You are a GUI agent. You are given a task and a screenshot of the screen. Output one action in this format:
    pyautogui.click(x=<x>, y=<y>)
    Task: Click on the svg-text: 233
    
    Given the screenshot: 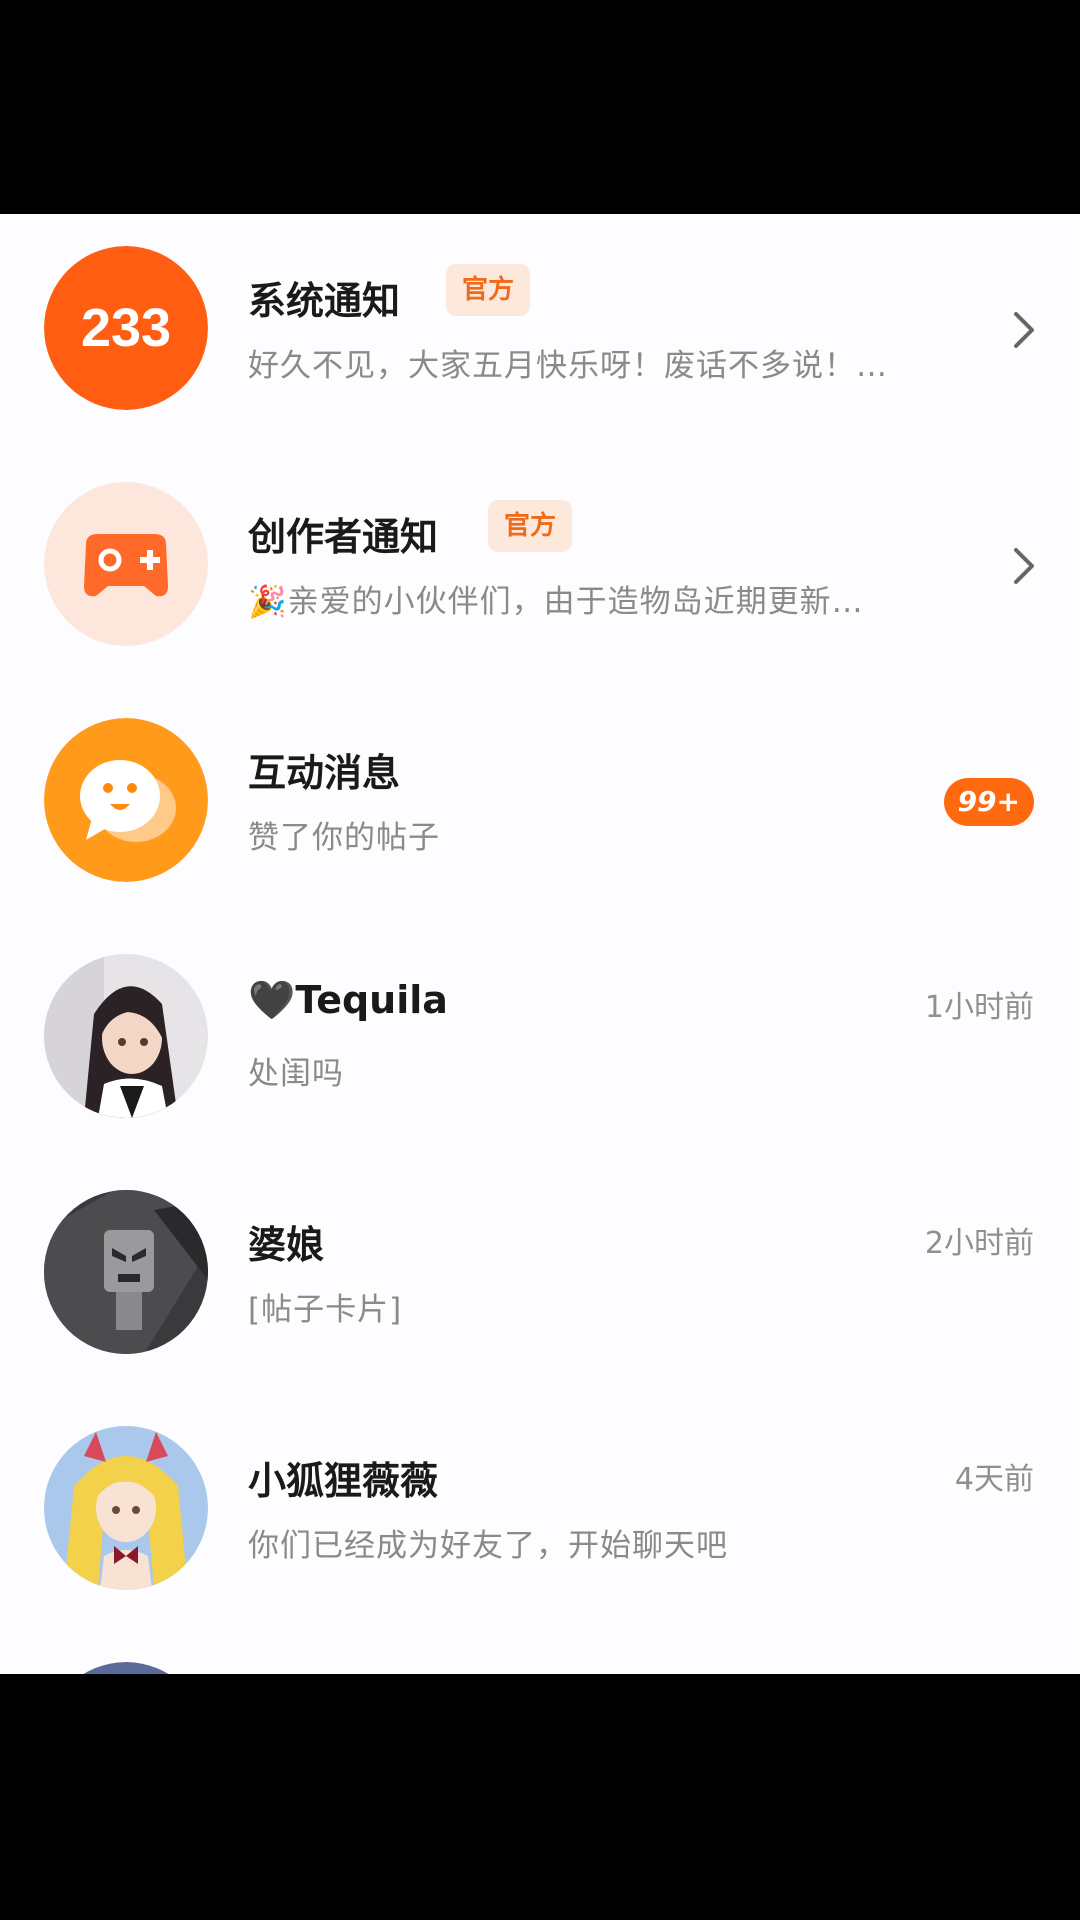 What is the action you would take?
    pyautogui.click(x=126, y=328)
    